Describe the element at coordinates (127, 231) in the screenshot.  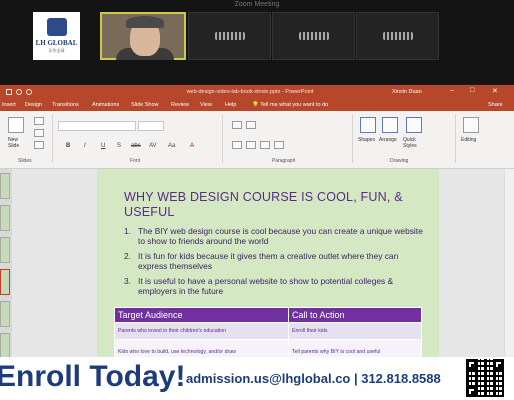
I see `bullet-number: 1.` at that location.